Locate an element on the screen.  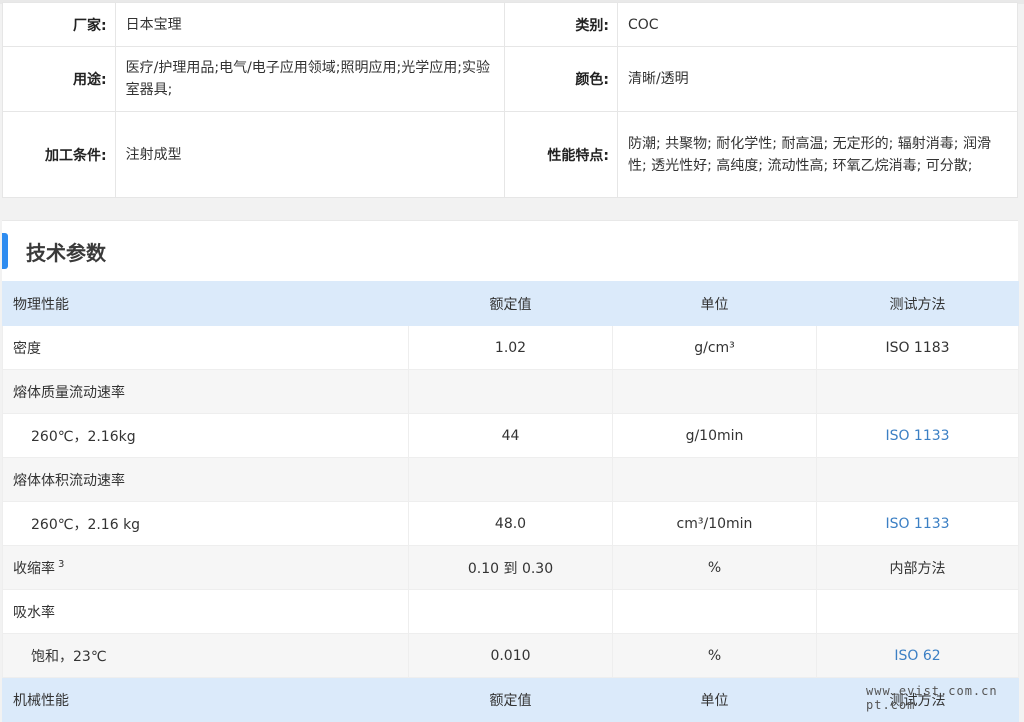
spec-row-manufacturer: 厂家: 日本宝理 类别: COC is located at coordinates (510, 24).